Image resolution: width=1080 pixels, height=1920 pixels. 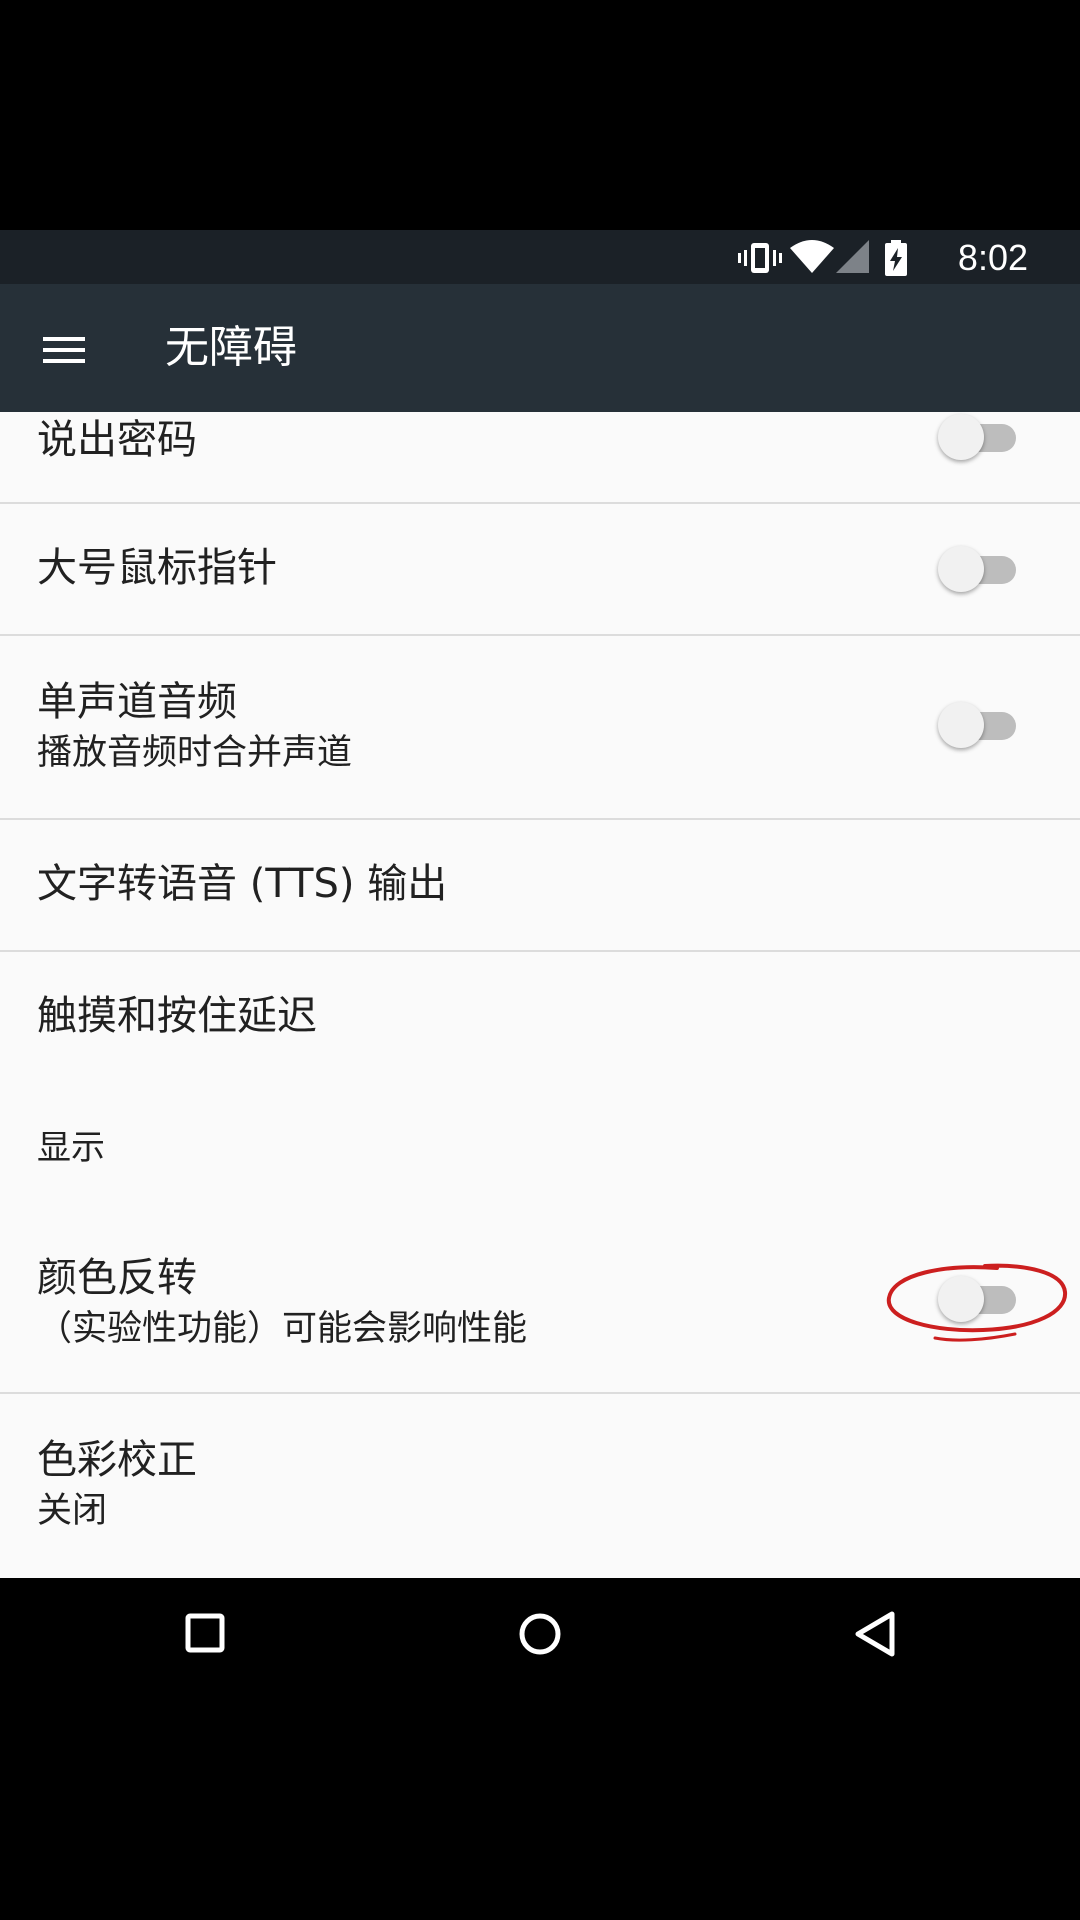 I want to click on setting-summary: 关闭, so click(x=72, y=1511).